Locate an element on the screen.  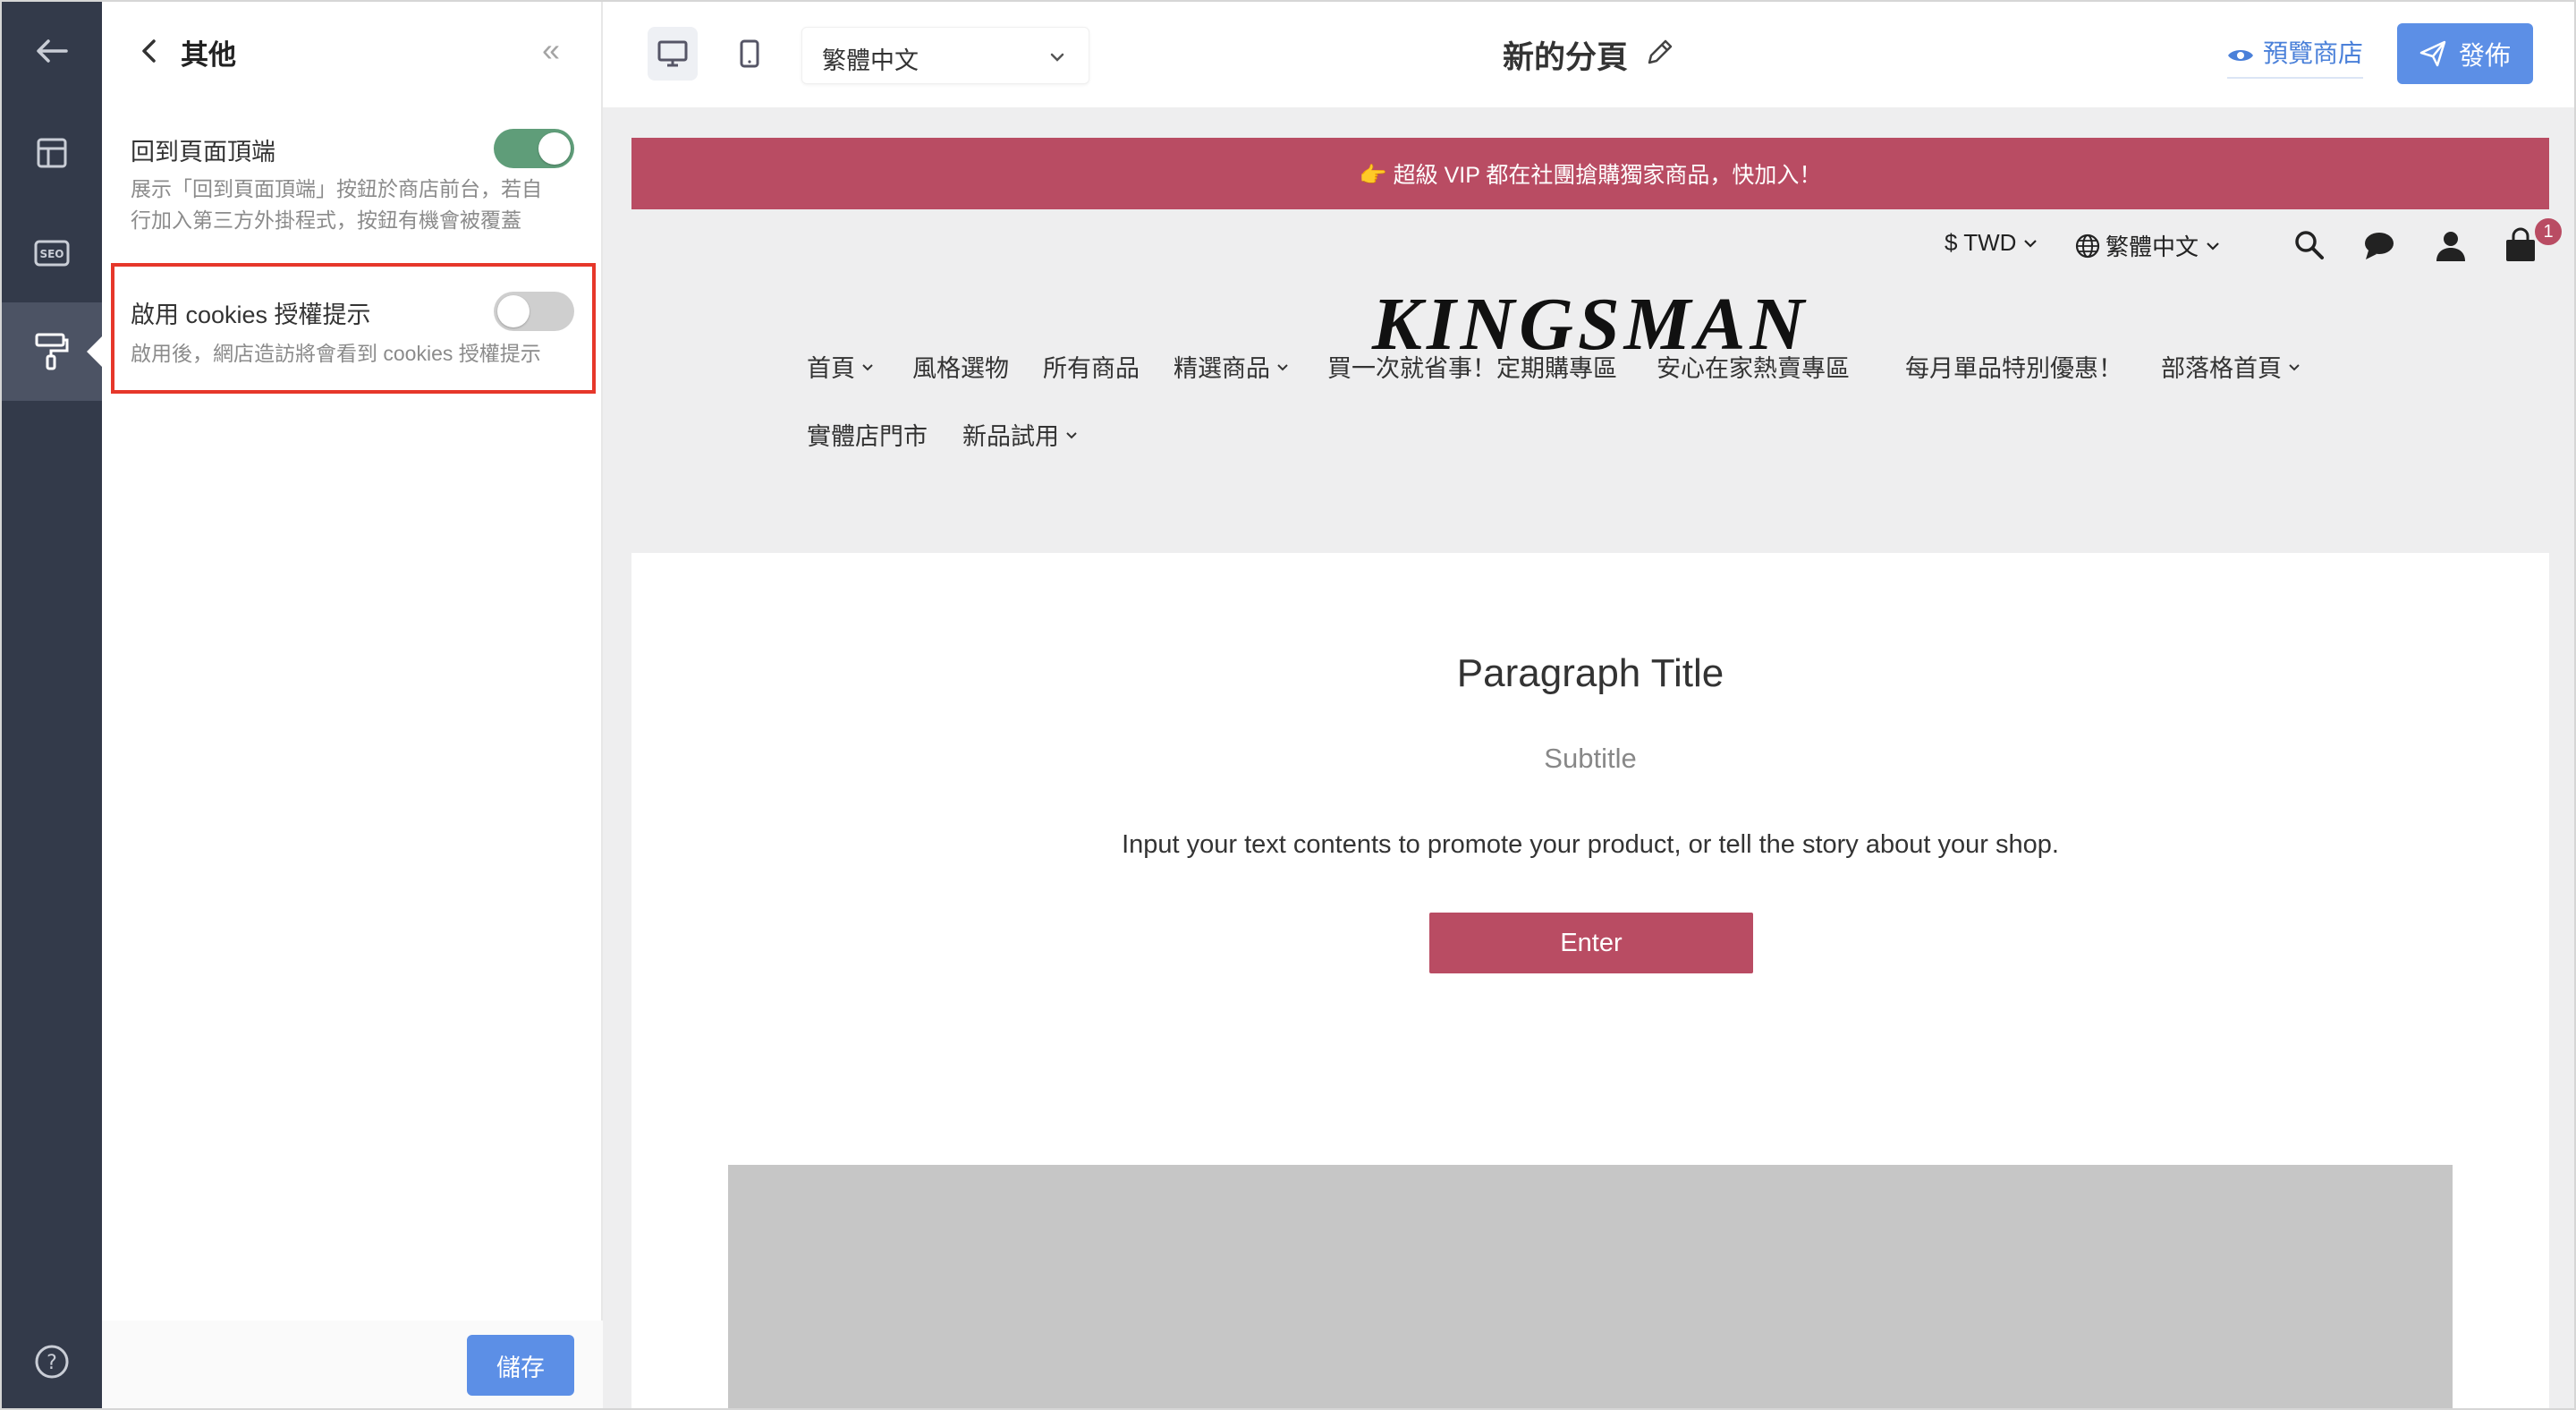
nav-item-label: 每月單品特別優惠！ is located at coordinates (2014, 369).